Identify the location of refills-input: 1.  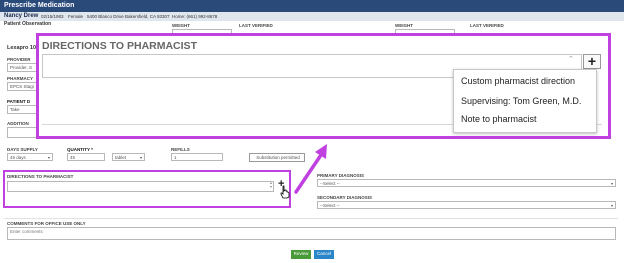
(197, 157).